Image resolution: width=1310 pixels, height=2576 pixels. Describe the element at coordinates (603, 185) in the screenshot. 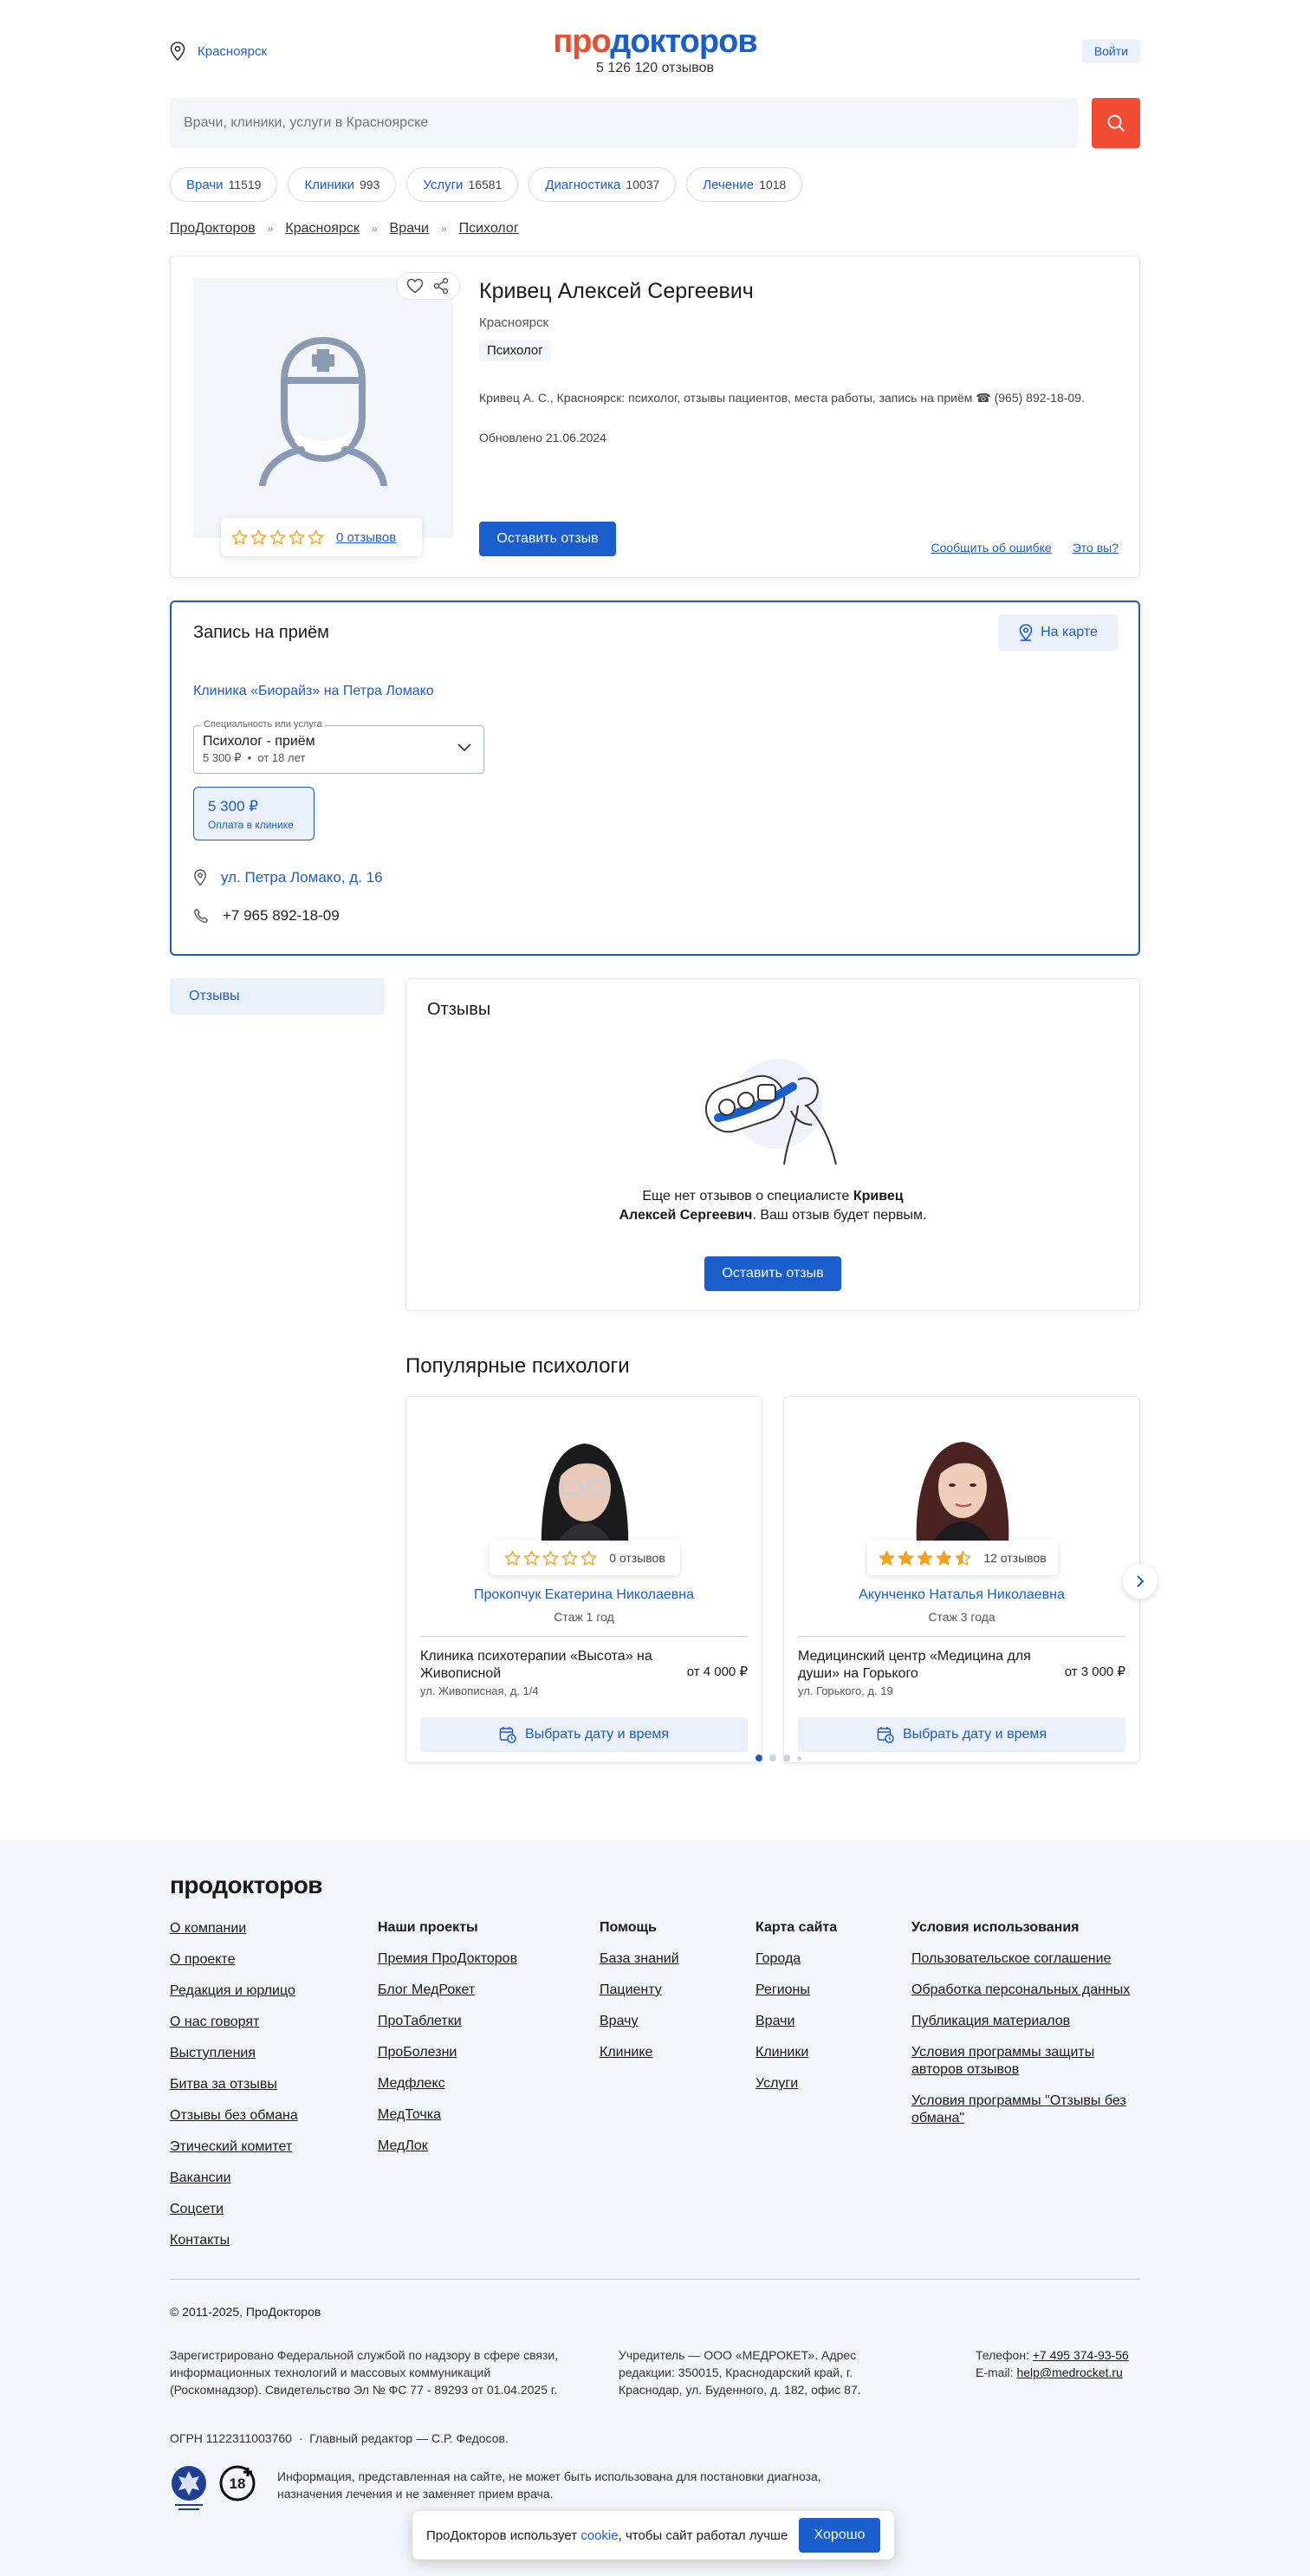

I see `chip-diagnostics: Диагностика 10037` at that location.